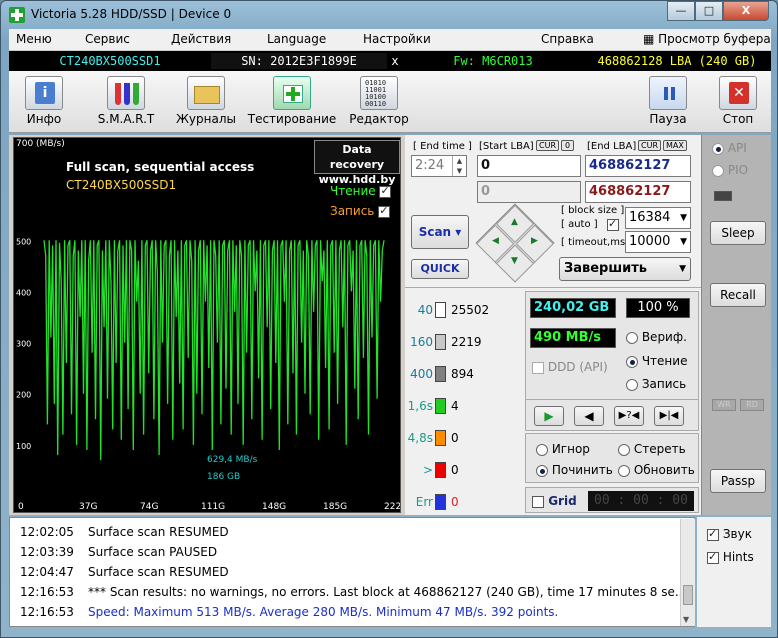  What do you see at coordinates (153, 552) in the screenshot?
I see `log-message: Surface scan PAUSED` at bounding box center [153, 552].